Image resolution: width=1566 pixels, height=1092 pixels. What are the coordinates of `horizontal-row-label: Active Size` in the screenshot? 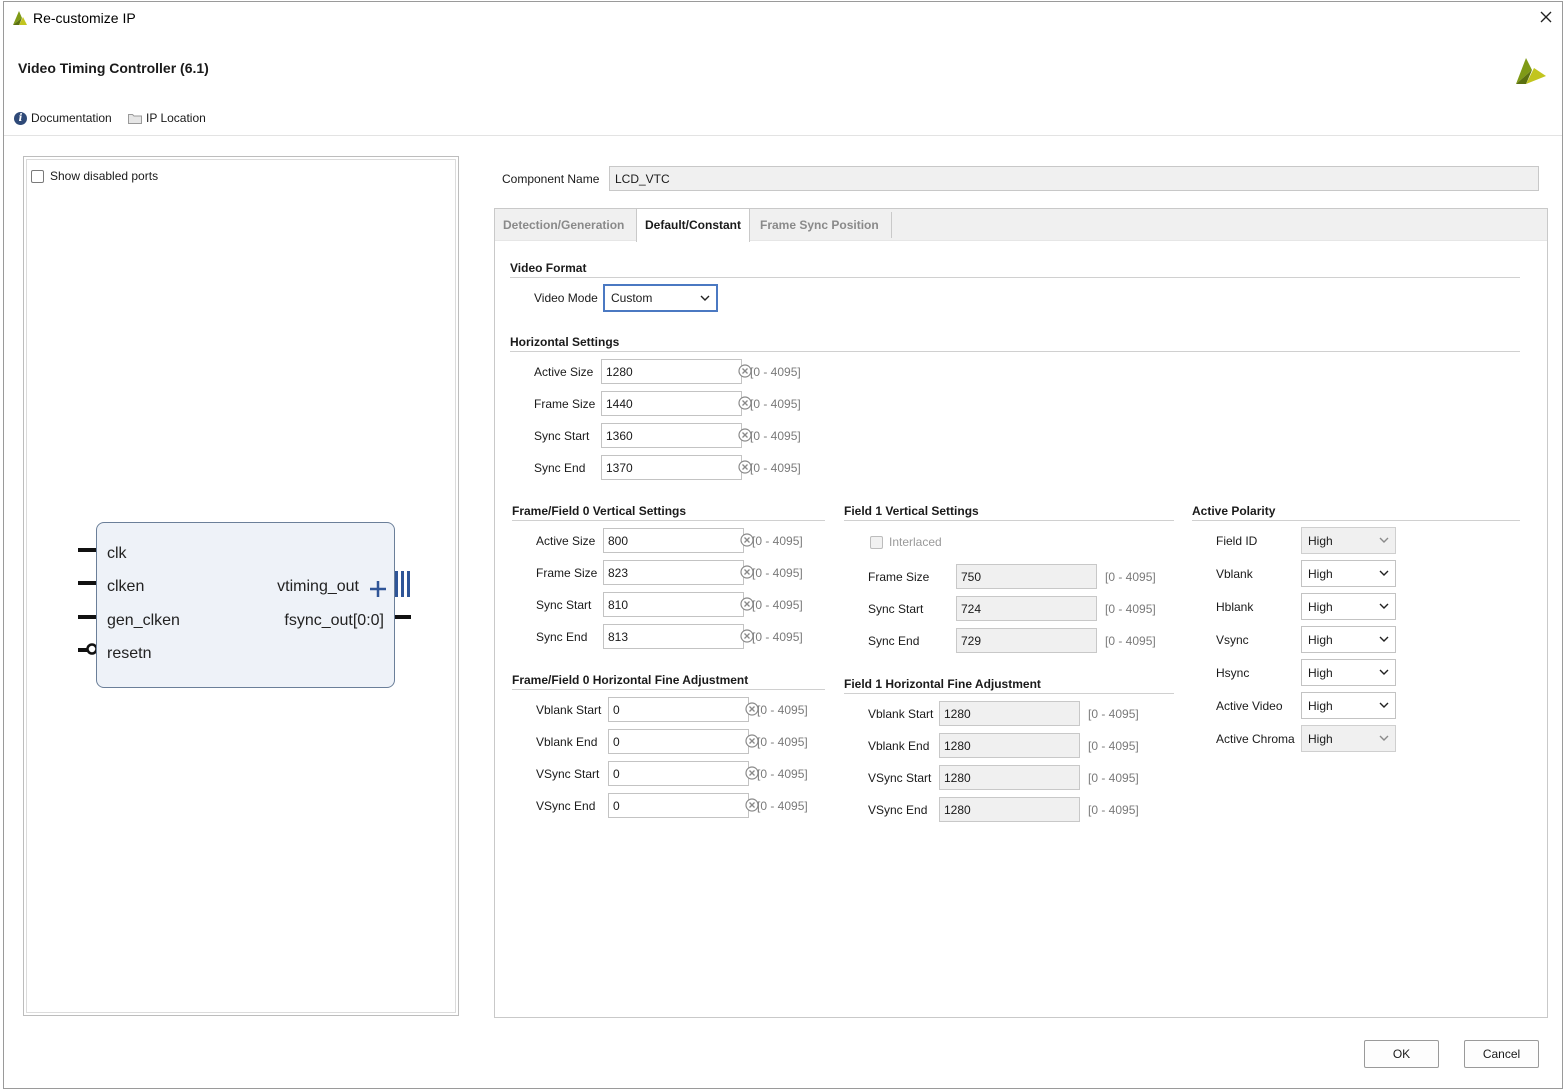 It's located at (564, 372).